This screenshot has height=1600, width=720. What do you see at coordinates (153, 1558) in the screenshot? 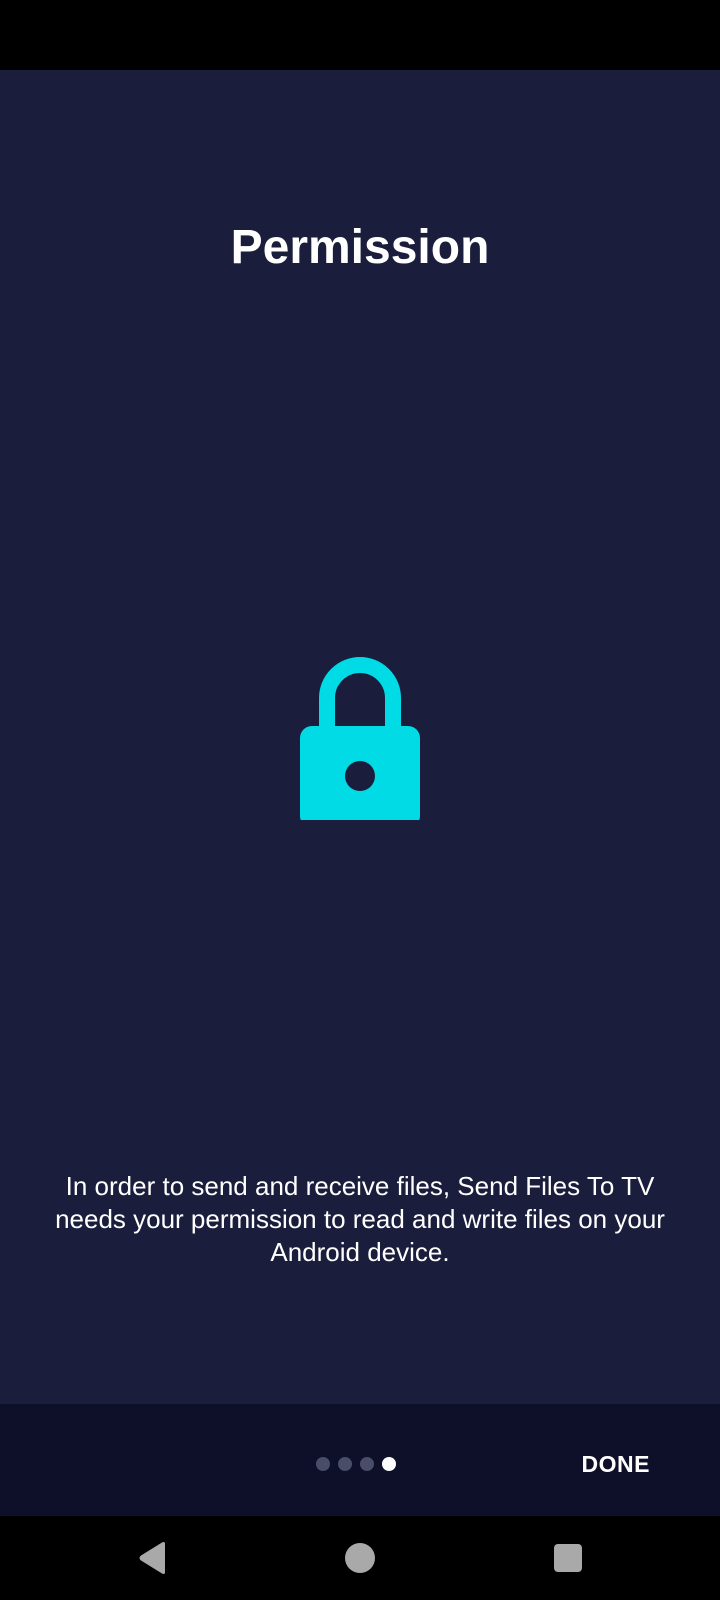
I see `back-triangle-icon` at bounding box center [153, 1558].